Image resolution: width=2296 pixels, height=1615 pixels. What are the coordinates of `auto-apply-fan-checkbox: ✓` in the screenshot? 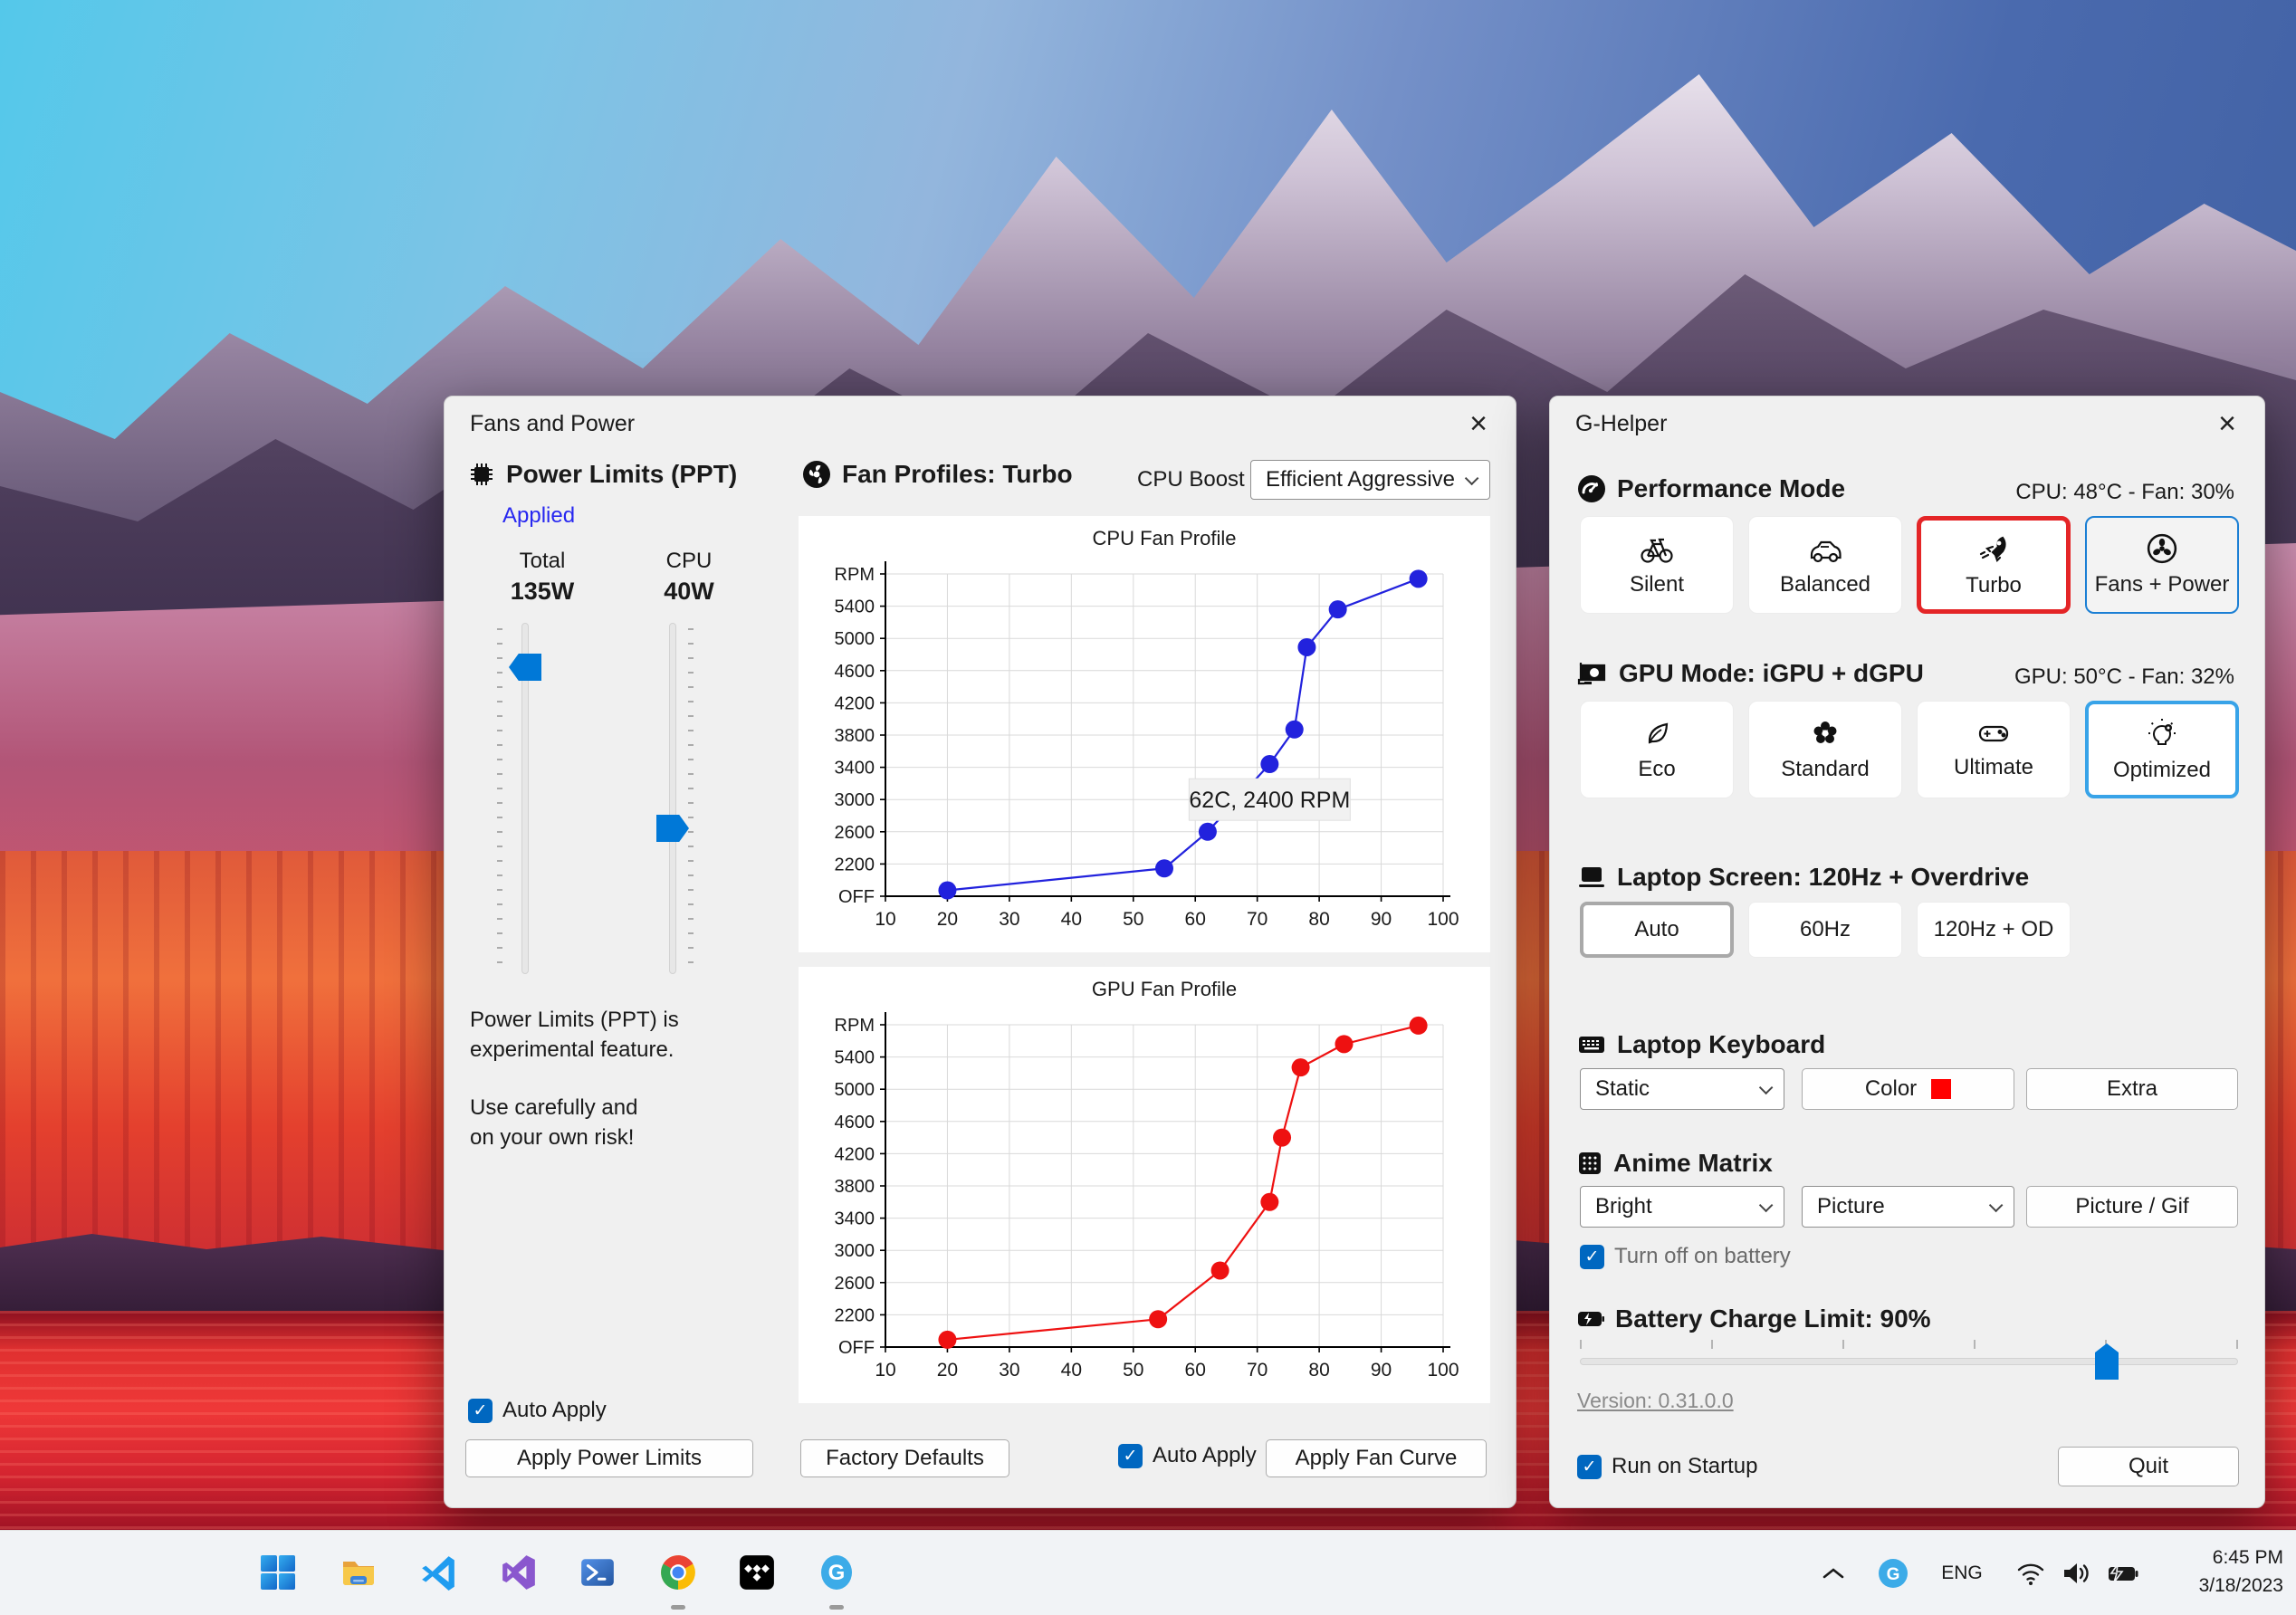 It's located at (1130, 1455).